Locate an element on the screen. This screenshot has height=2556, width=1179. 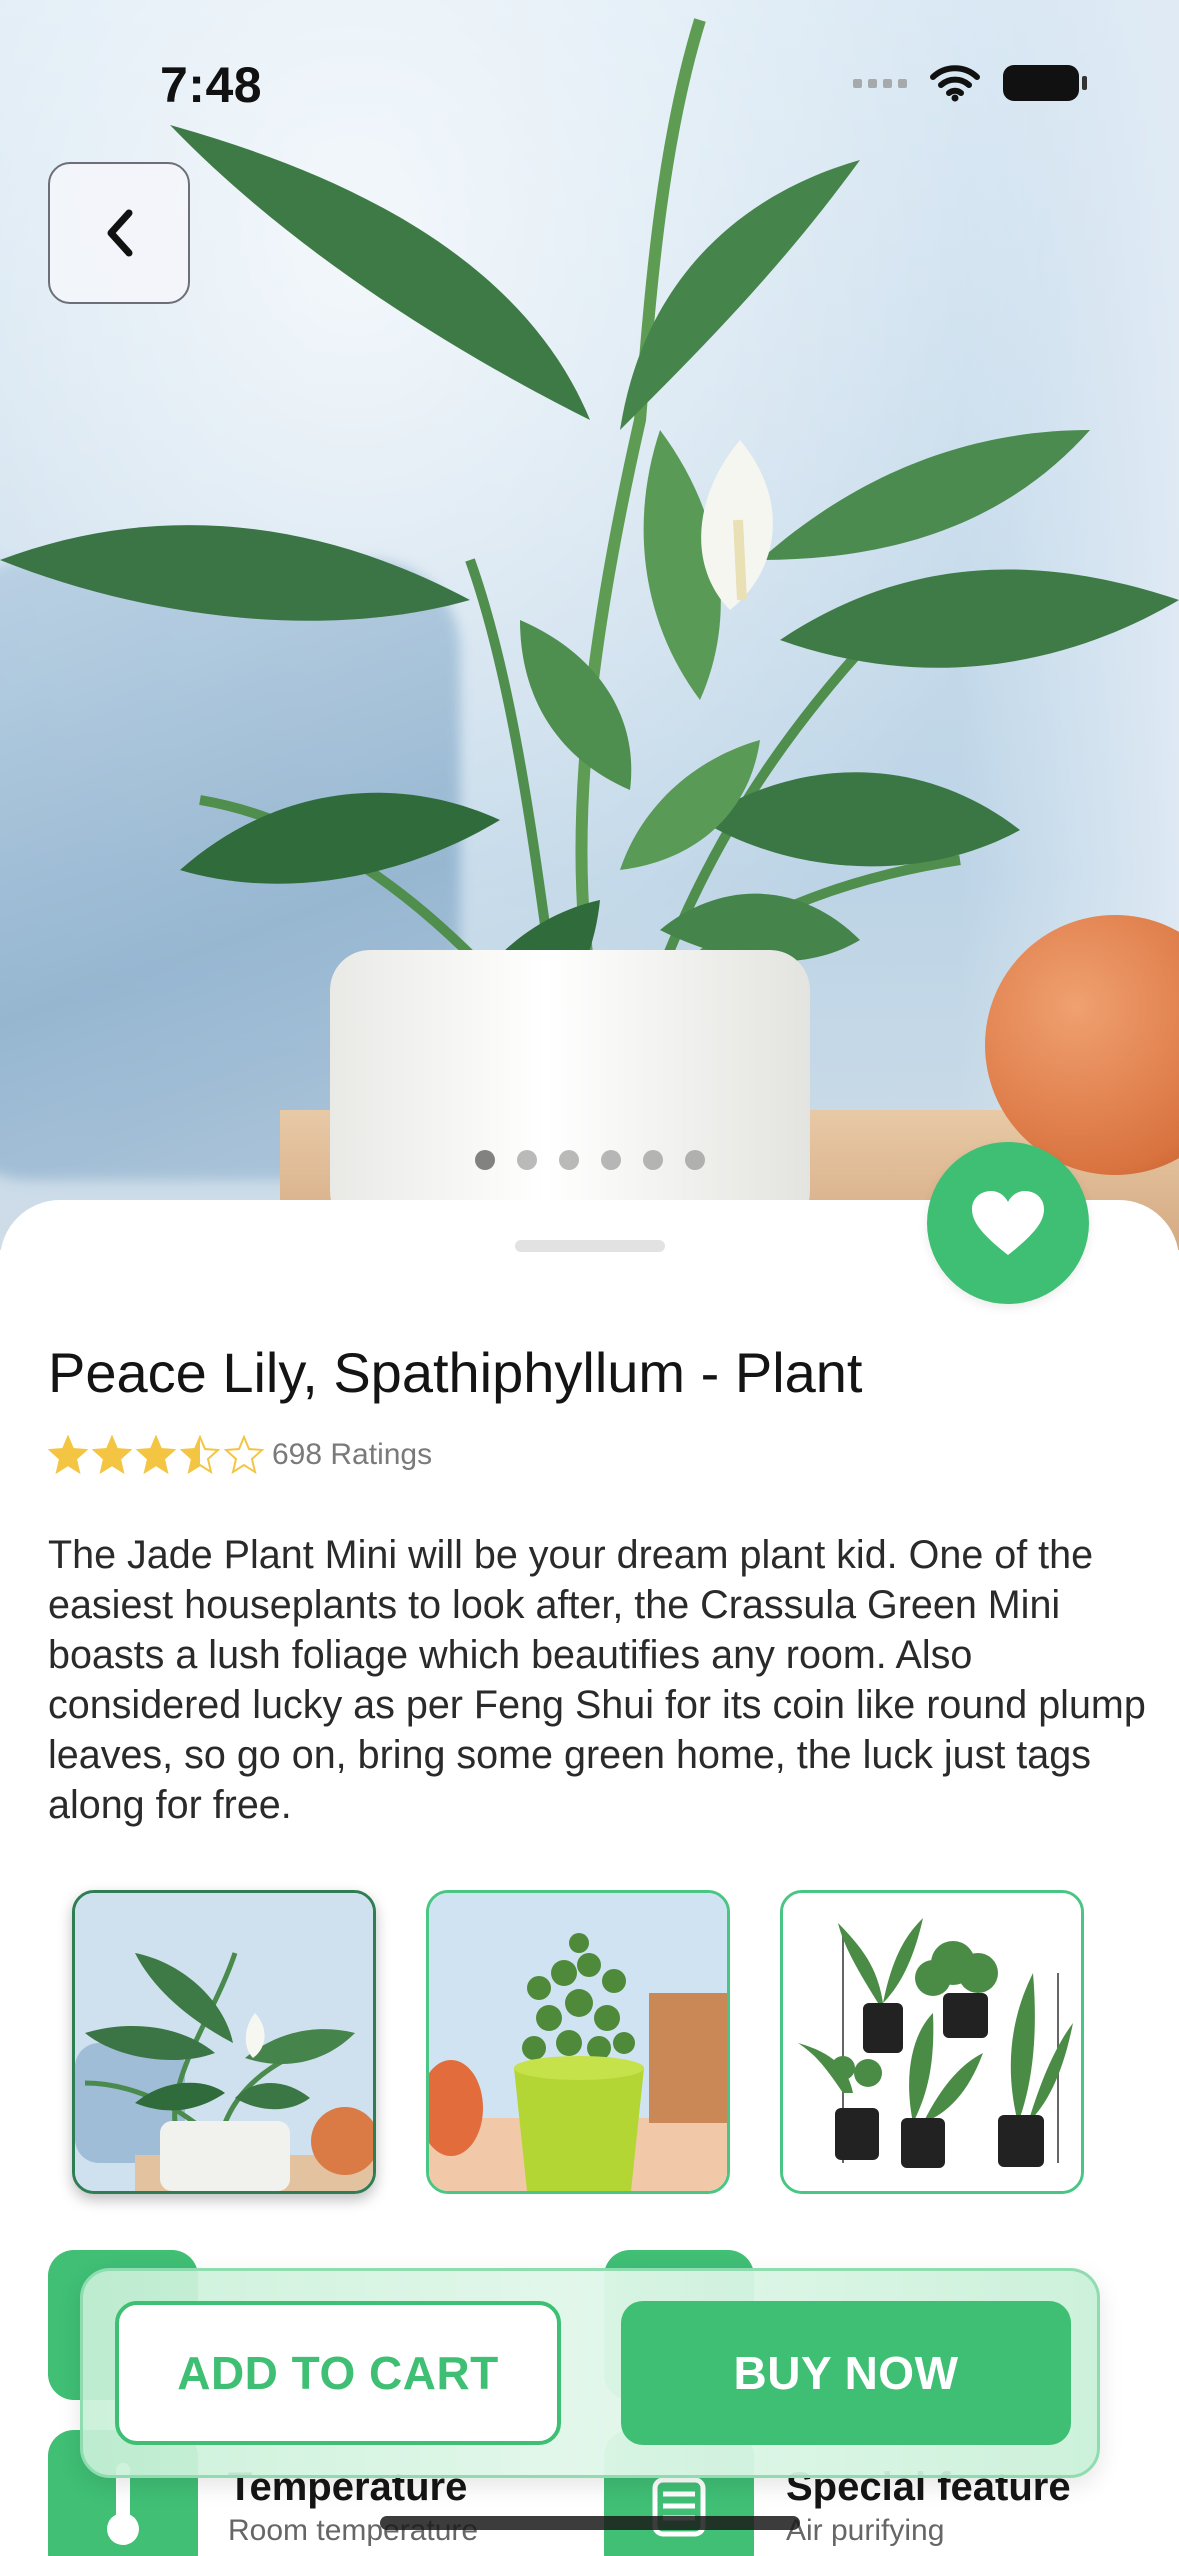
star-rating is located at coordinates (156, 1455).